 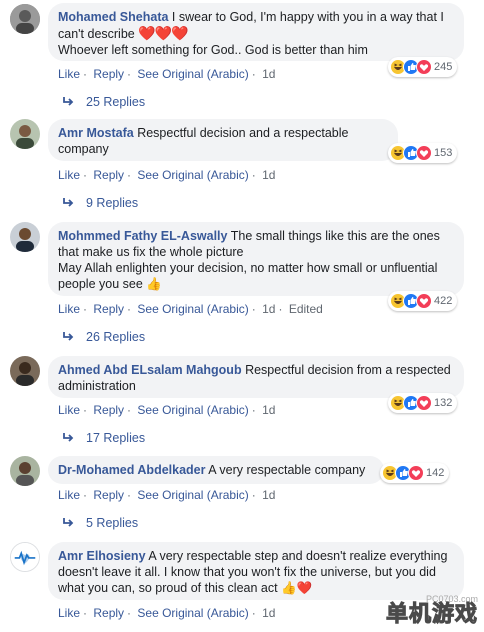 I want to click on reaction-summary: 153, so click(x=423, y=153).